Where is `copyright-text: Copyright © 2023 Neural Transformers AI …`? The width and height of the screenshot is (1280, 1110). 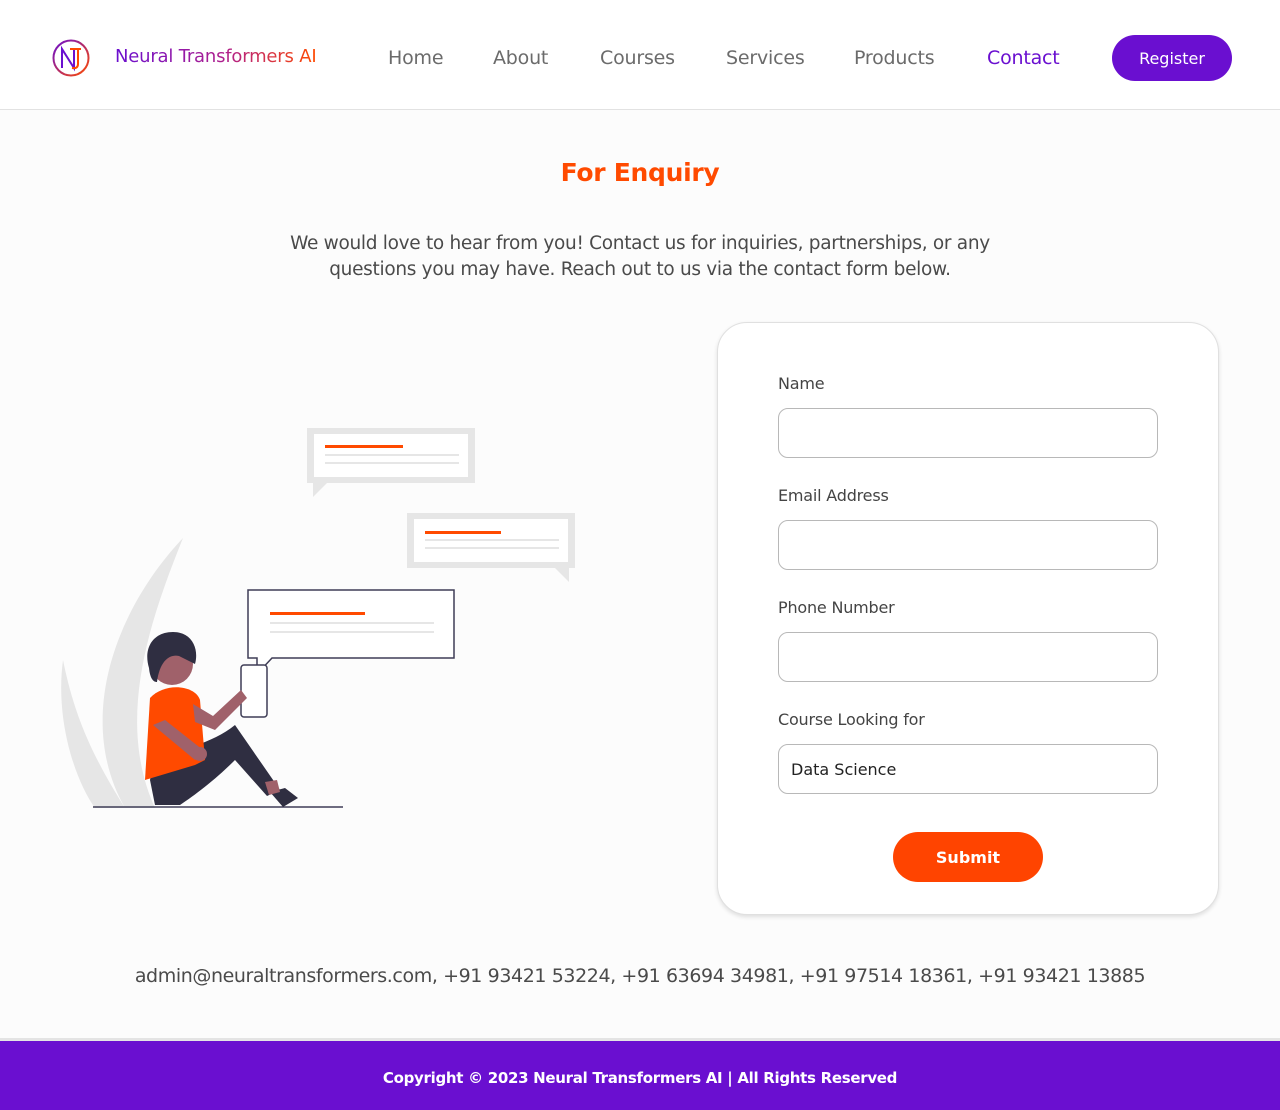
copyright-text: Copyright © 2023 Neural Transformers AI … is located at coordinates (640, 1078).